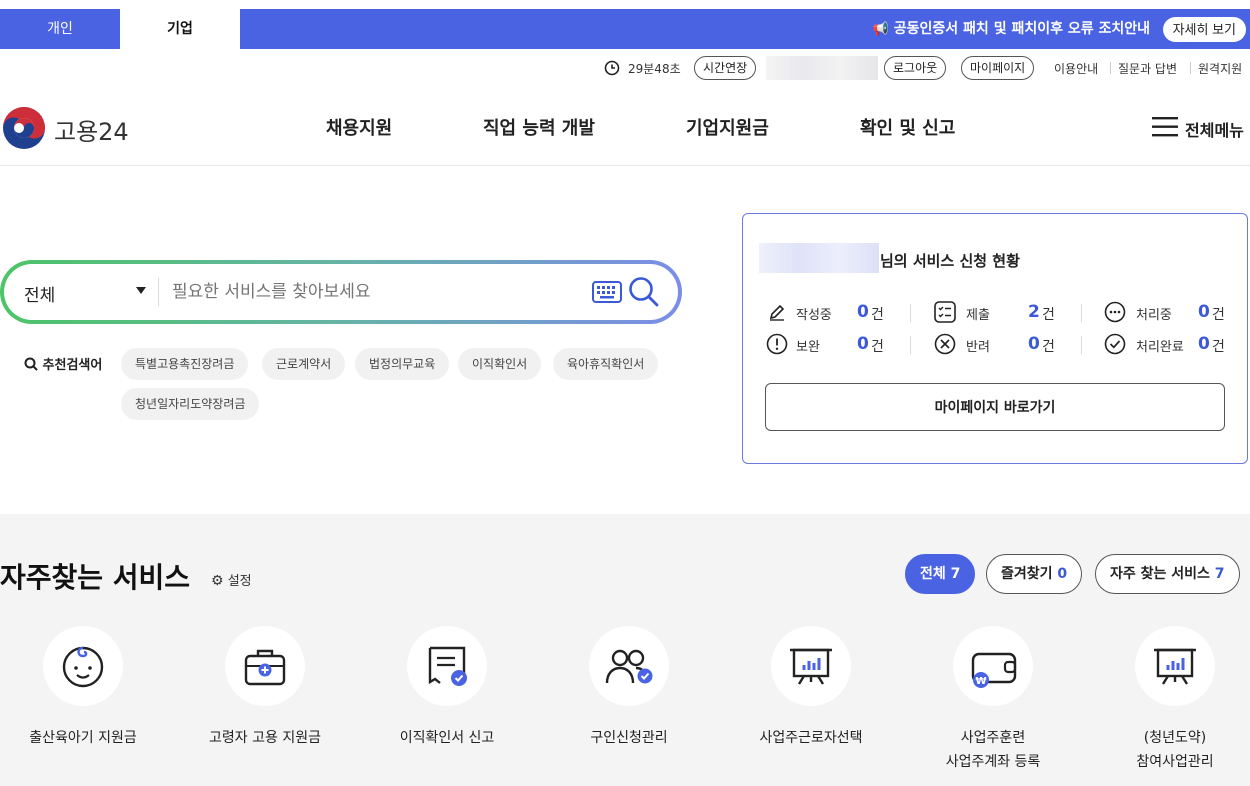 The width and height of the screenshot is (1250, 786). I want to click on nav-confirm-report: 확인 및 신고, so click(907, 127).